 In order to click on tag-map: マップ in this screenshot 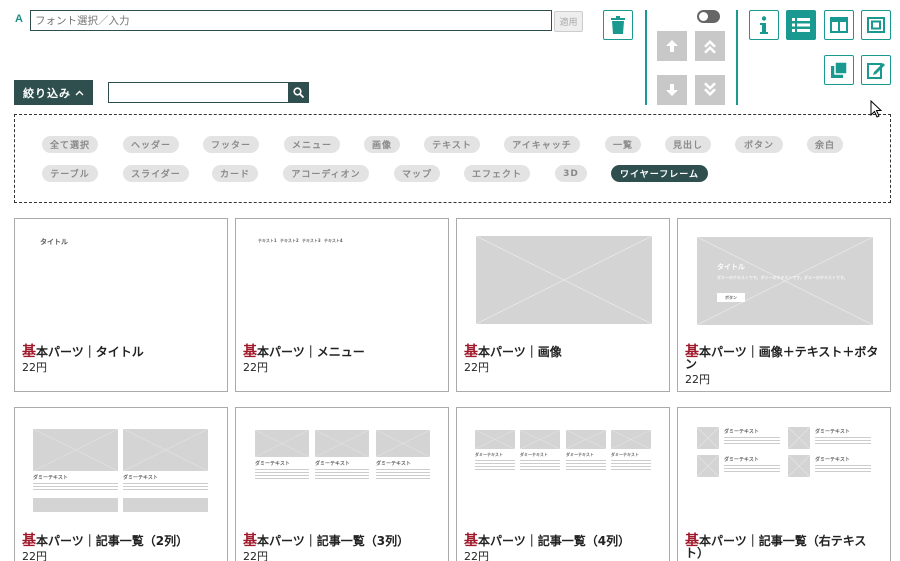, I will do `click(417, 173)`.